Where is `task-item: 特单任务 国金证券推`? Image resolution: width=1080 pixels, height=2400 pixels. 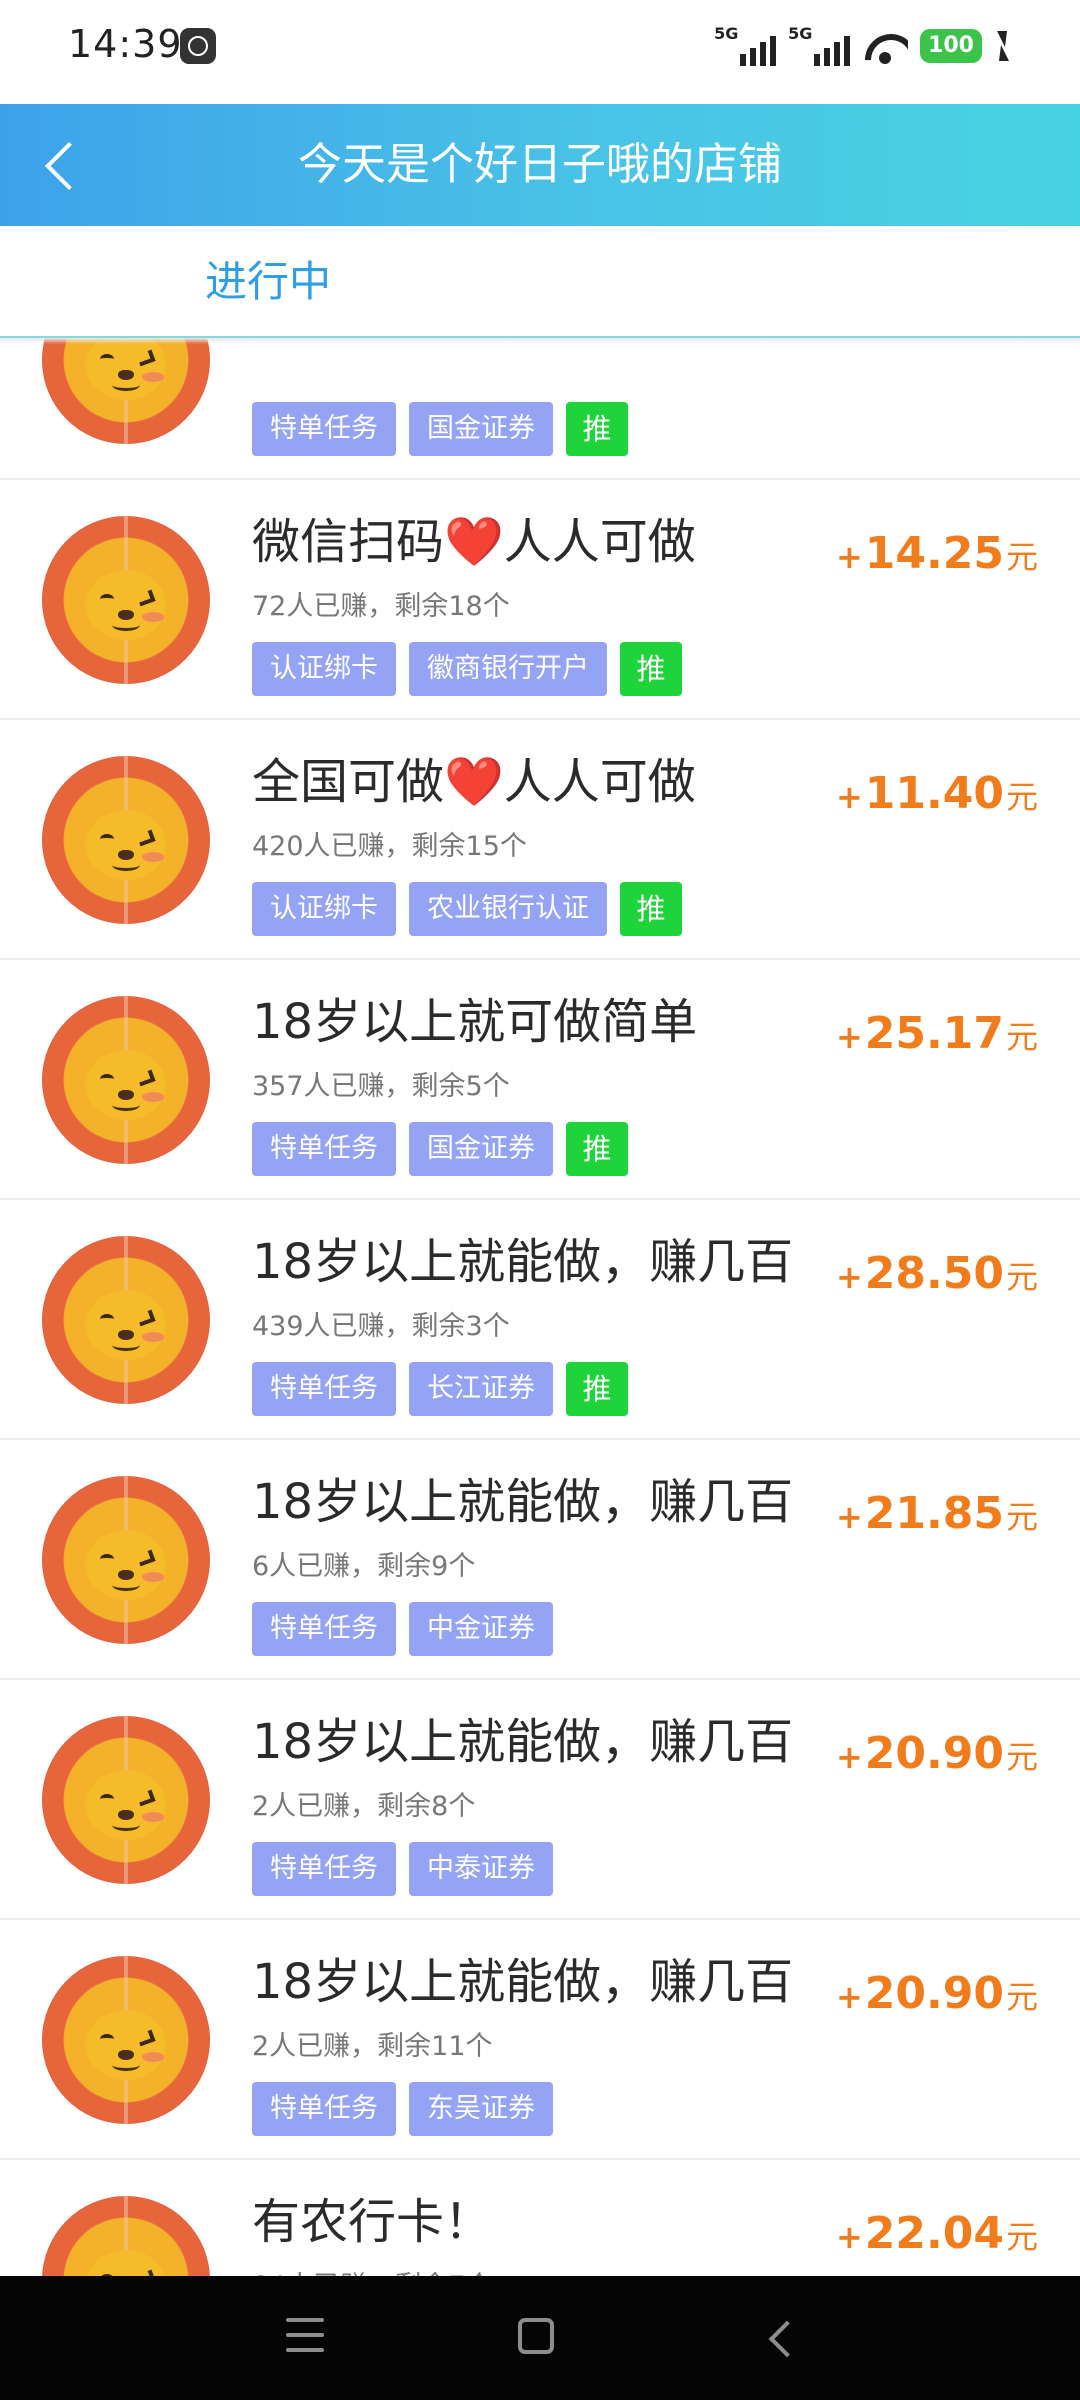 task-item: 特单任务 国金证券推 is located at coordinates (540, 409).